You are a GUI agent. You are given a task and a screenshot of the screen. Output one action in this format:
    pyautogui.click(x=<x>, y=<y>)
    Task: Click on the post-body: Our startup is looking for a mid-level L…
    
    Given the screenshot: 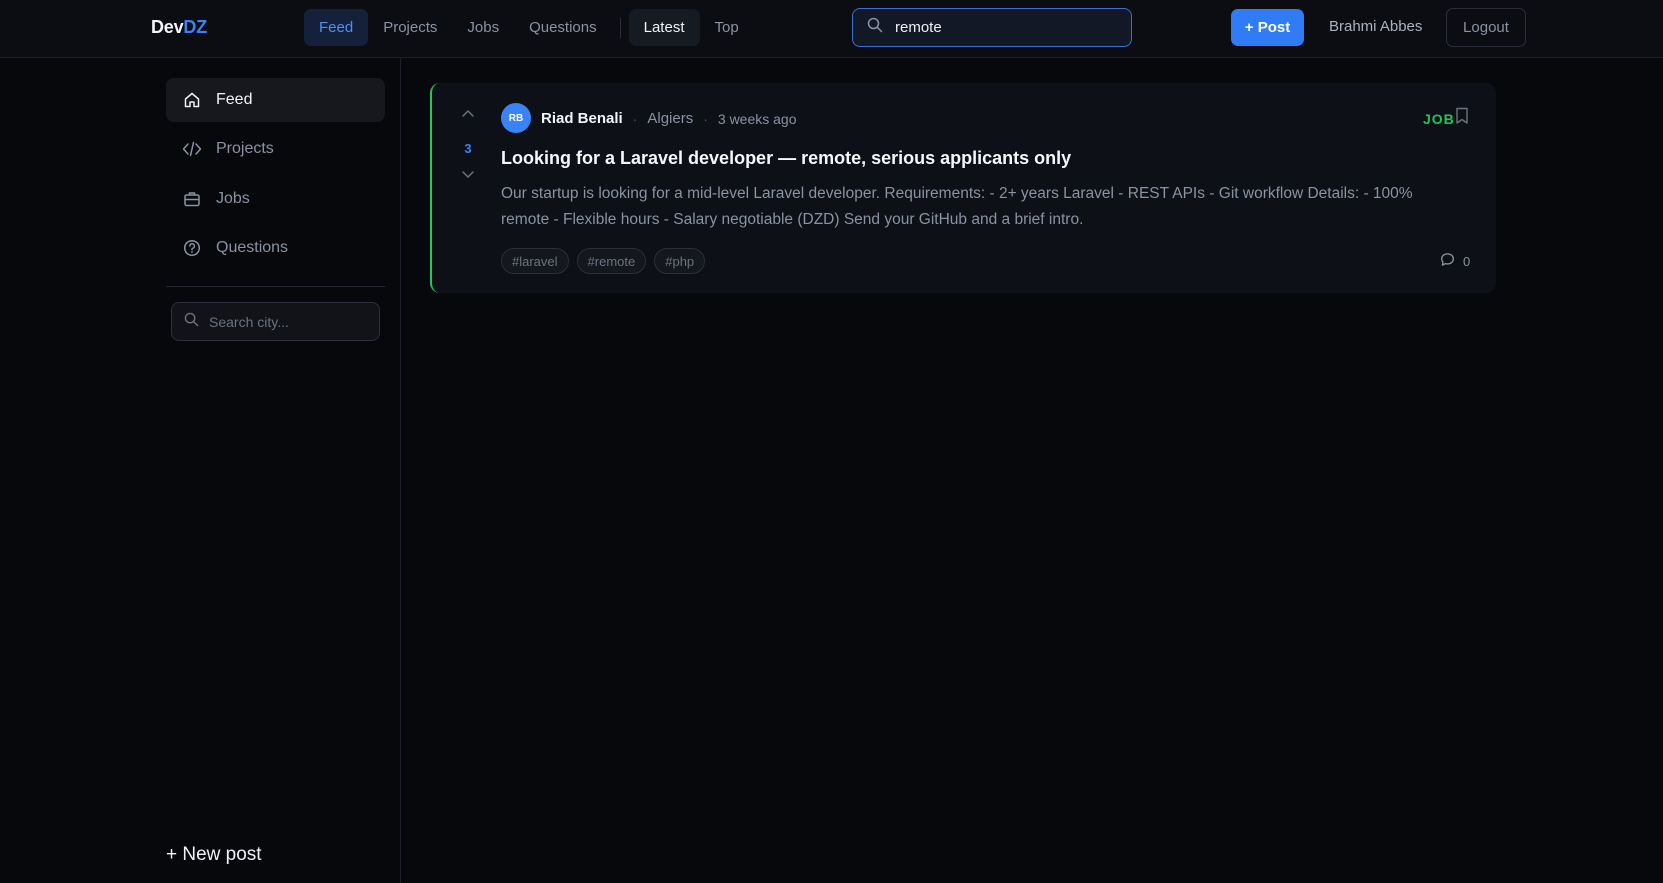 What is the action you would take?
    pyautogui.click(x=957, y=206)
    